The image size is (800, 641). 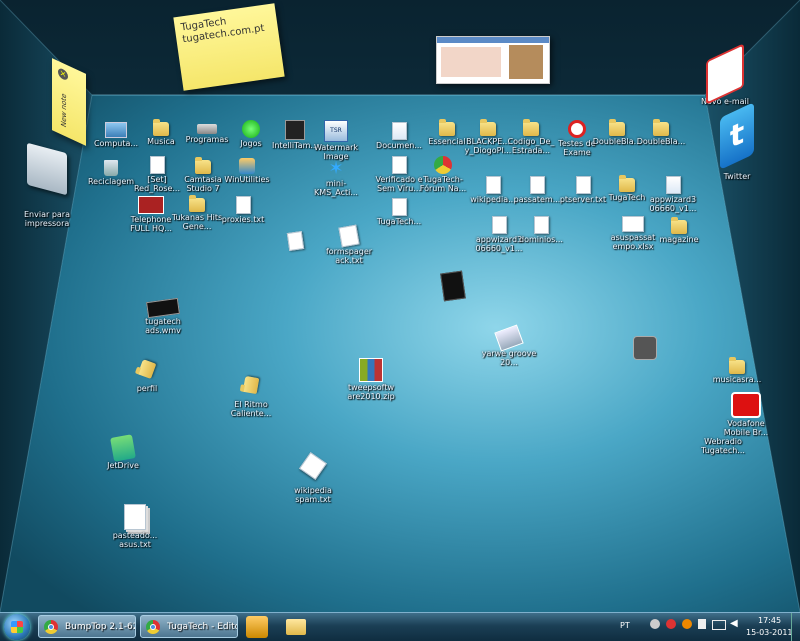 I want to click on mail-icon, so click(x=725, y=74).